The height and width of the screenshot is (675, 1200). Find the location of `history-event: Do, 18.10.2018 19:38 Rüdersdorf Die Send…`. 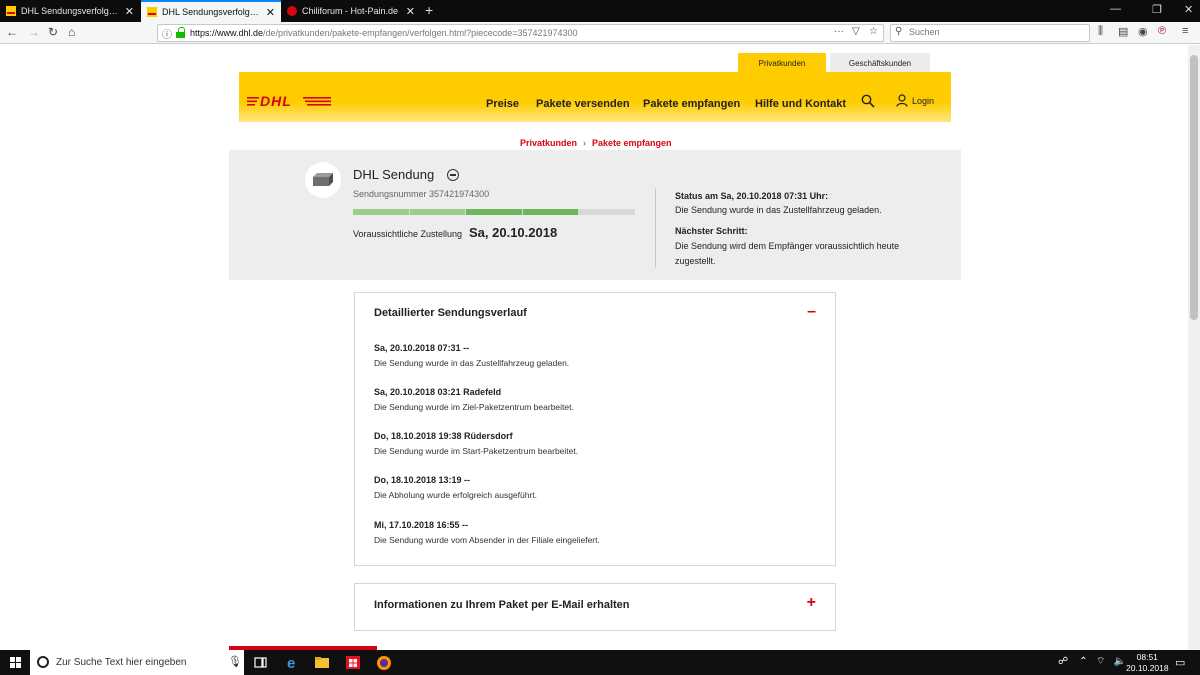

history-event: Do, 18.10.2018 19:38 Rüdersdorf Die Send… is located at coordinates (476, 443).